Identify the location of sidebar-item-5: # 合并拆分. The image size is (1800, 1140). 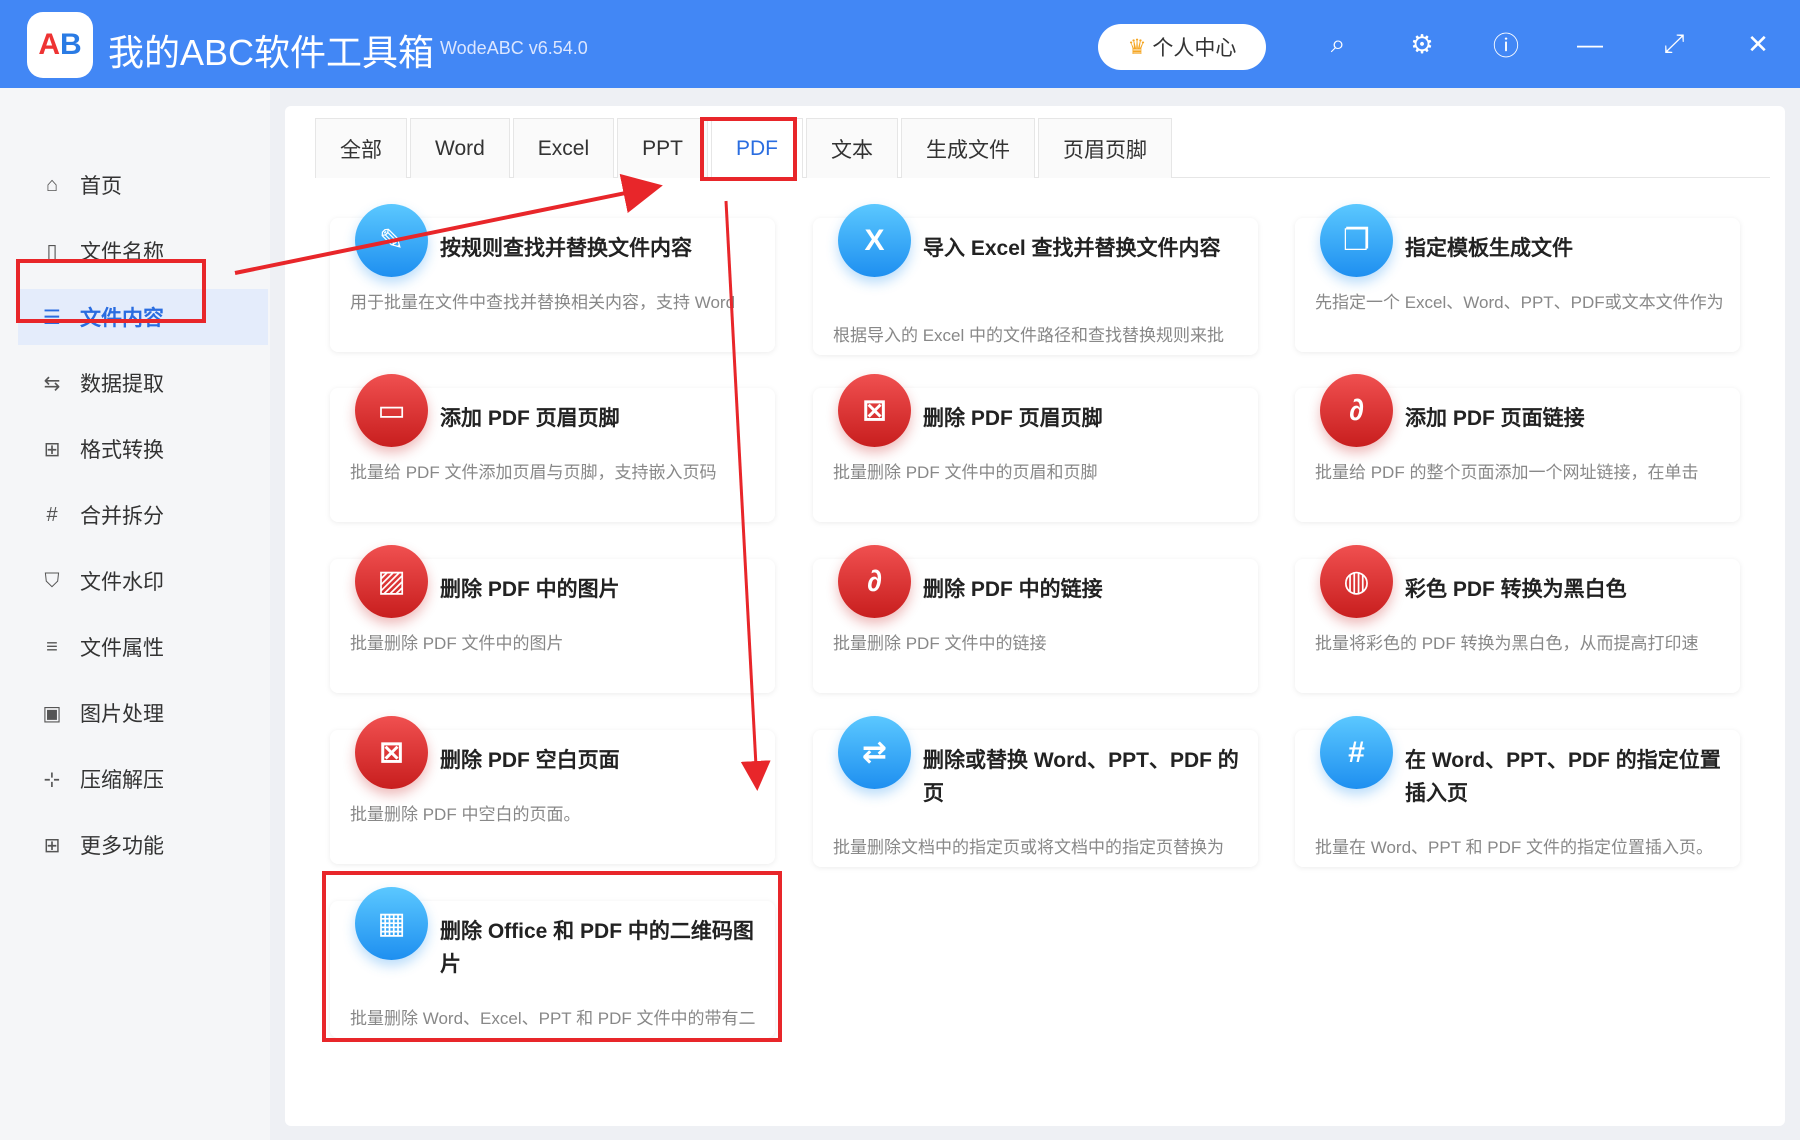
(143, 515).